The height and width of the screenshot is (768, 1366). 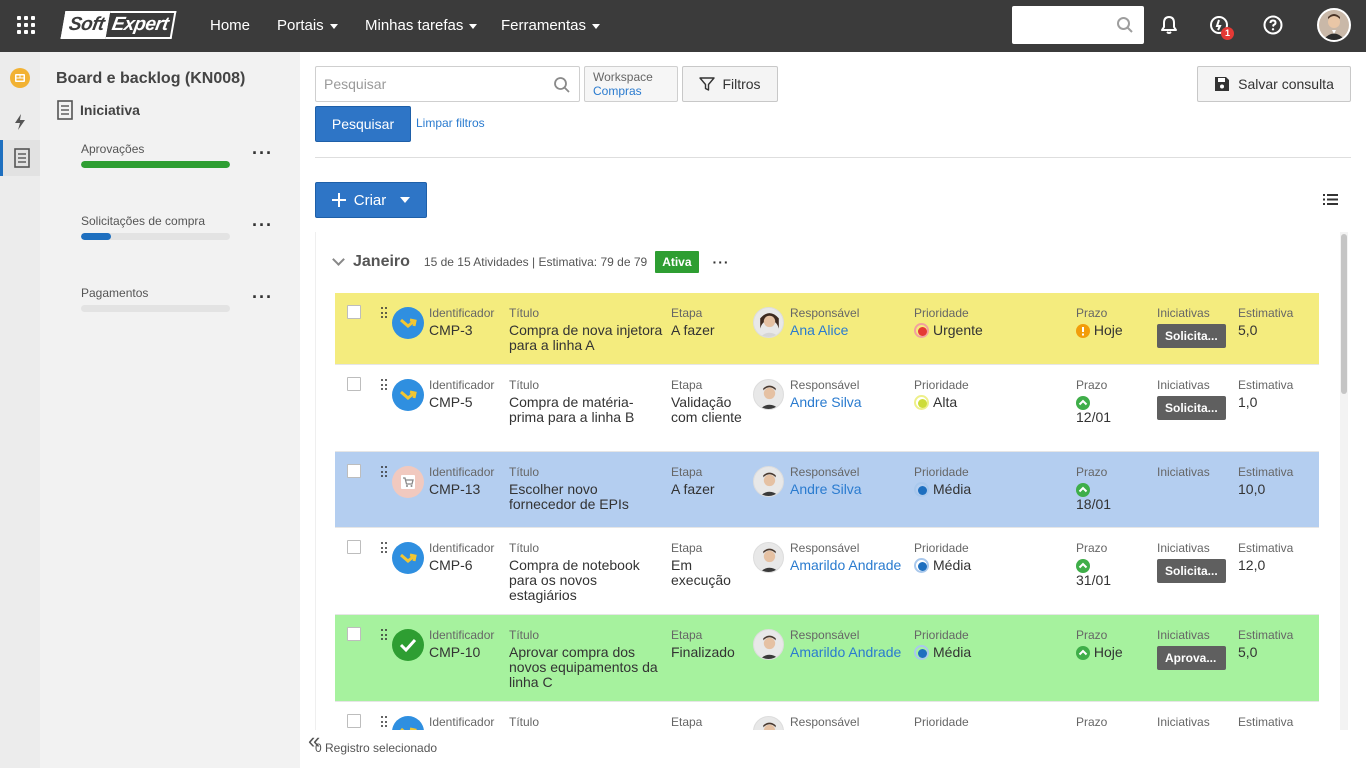 What do you see at coordinates (1344, 314) in the screenshot?
I see `scrollbar-thumb` at bounding box center [1344, 314].